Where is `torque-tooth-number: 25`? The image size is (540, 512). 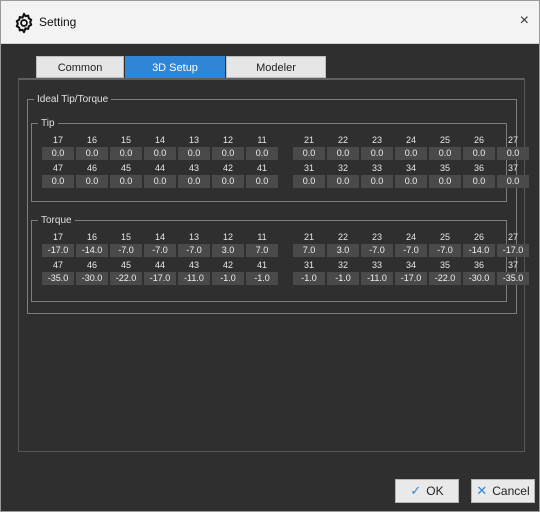
torque-tooth-number: 25 is located at coordinates (444, 237).